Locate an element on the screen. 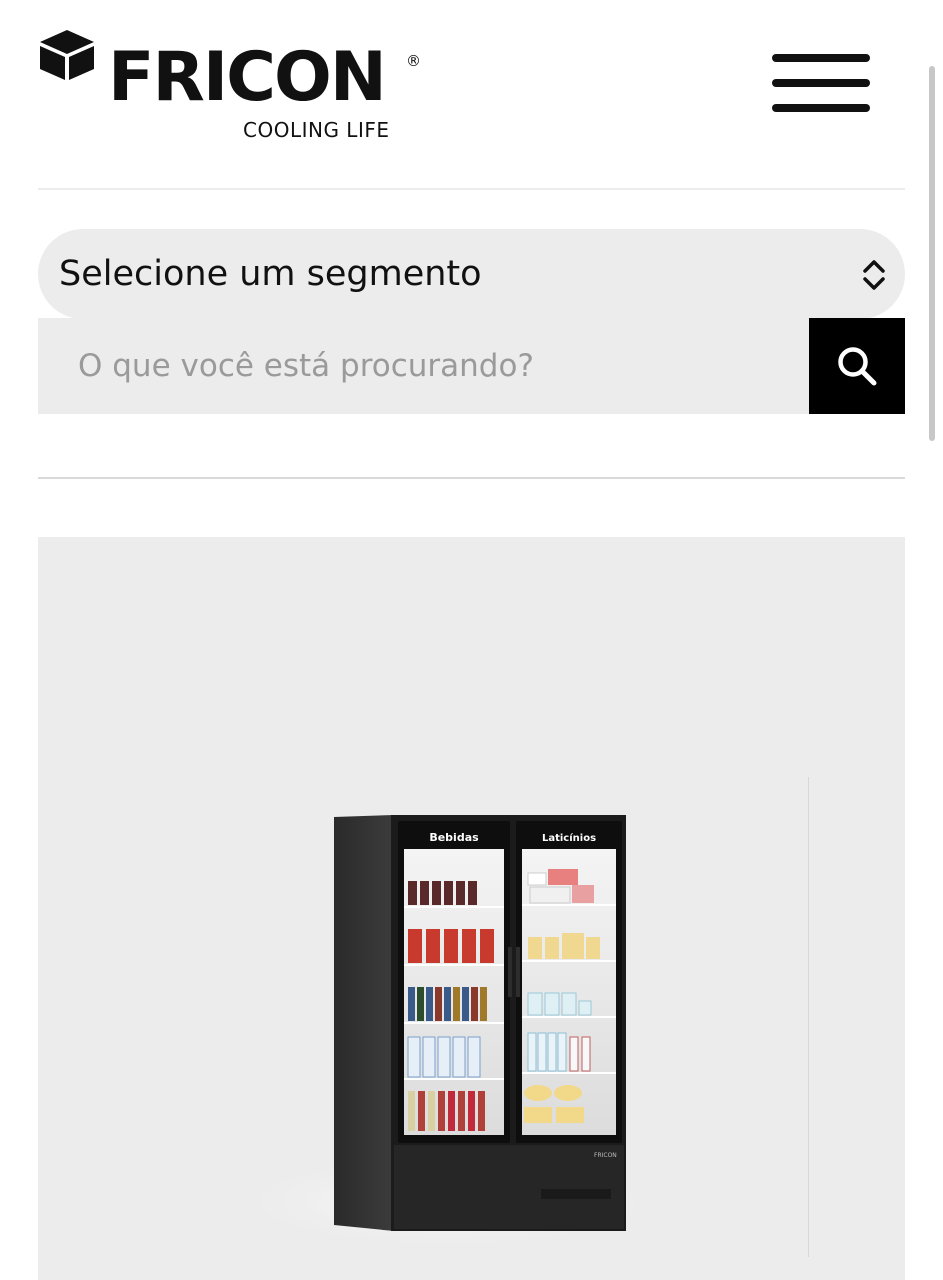 The image size is (943, 1280). menu-button is located at coordinates (821, 85).